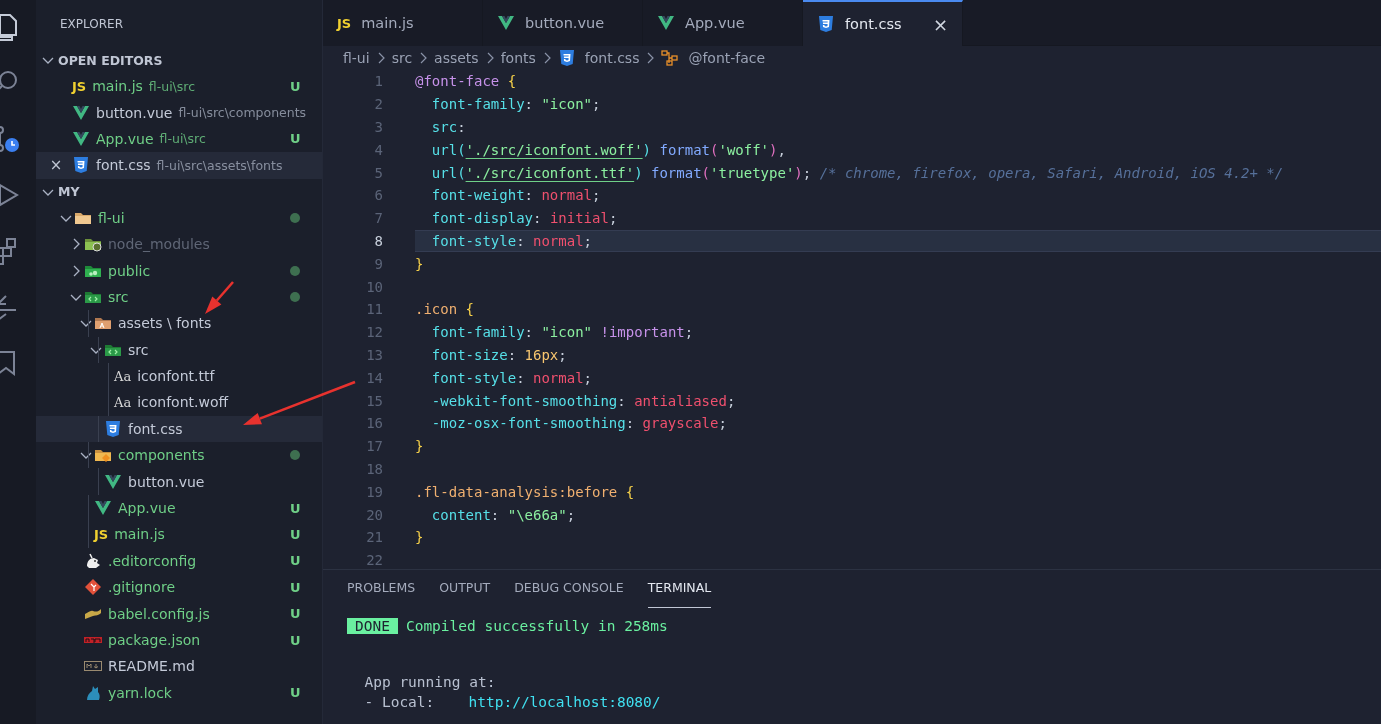 This screenshot has width=1381, height=724. What do you see at coordinates (140, 692) in the screenshot?
I see `file-name: yarn.lock` at bounding box center [140, 692].